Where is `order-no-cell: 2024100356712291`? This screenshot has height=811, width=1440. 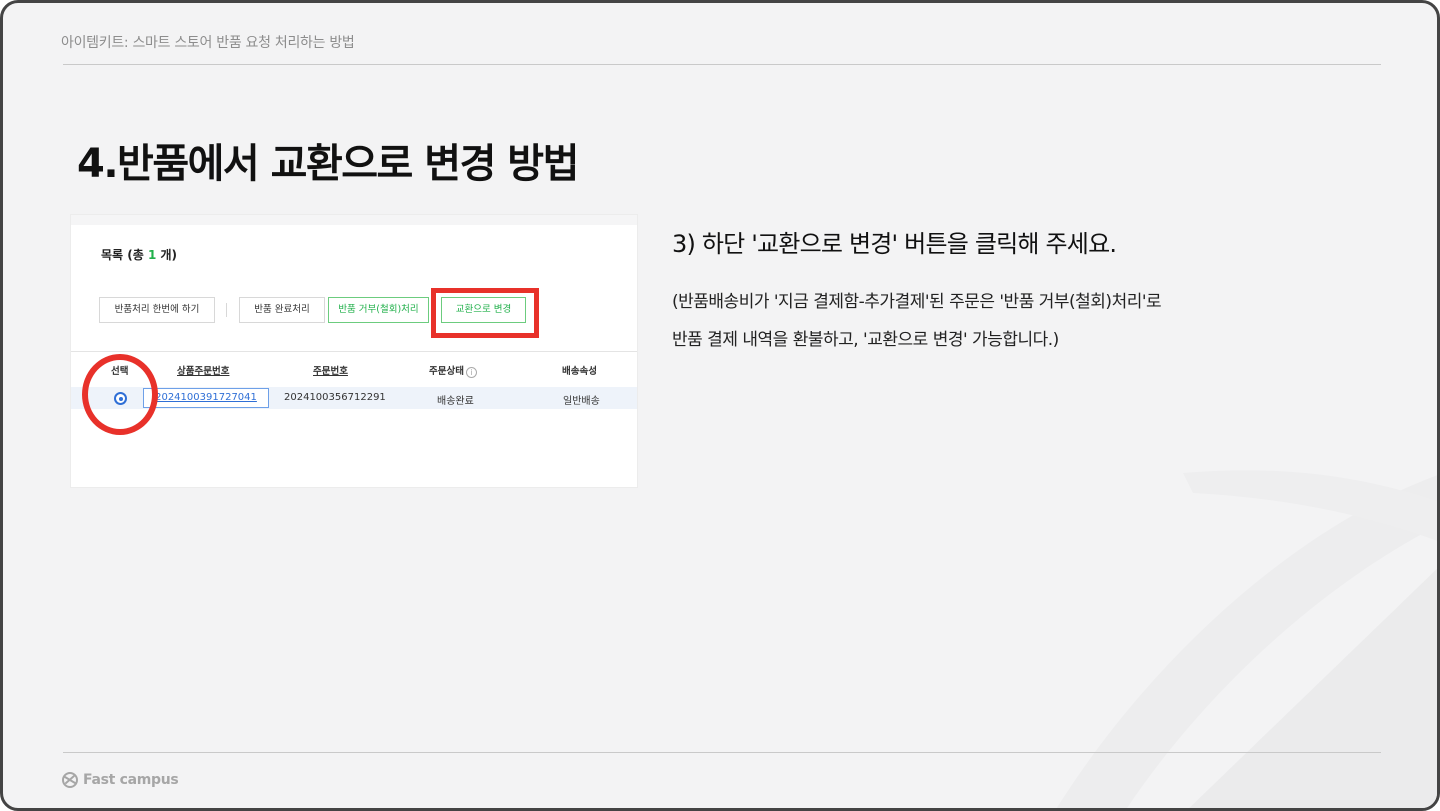 order-no-cell: 2024100356712291 is located at coordinates (335, 397).